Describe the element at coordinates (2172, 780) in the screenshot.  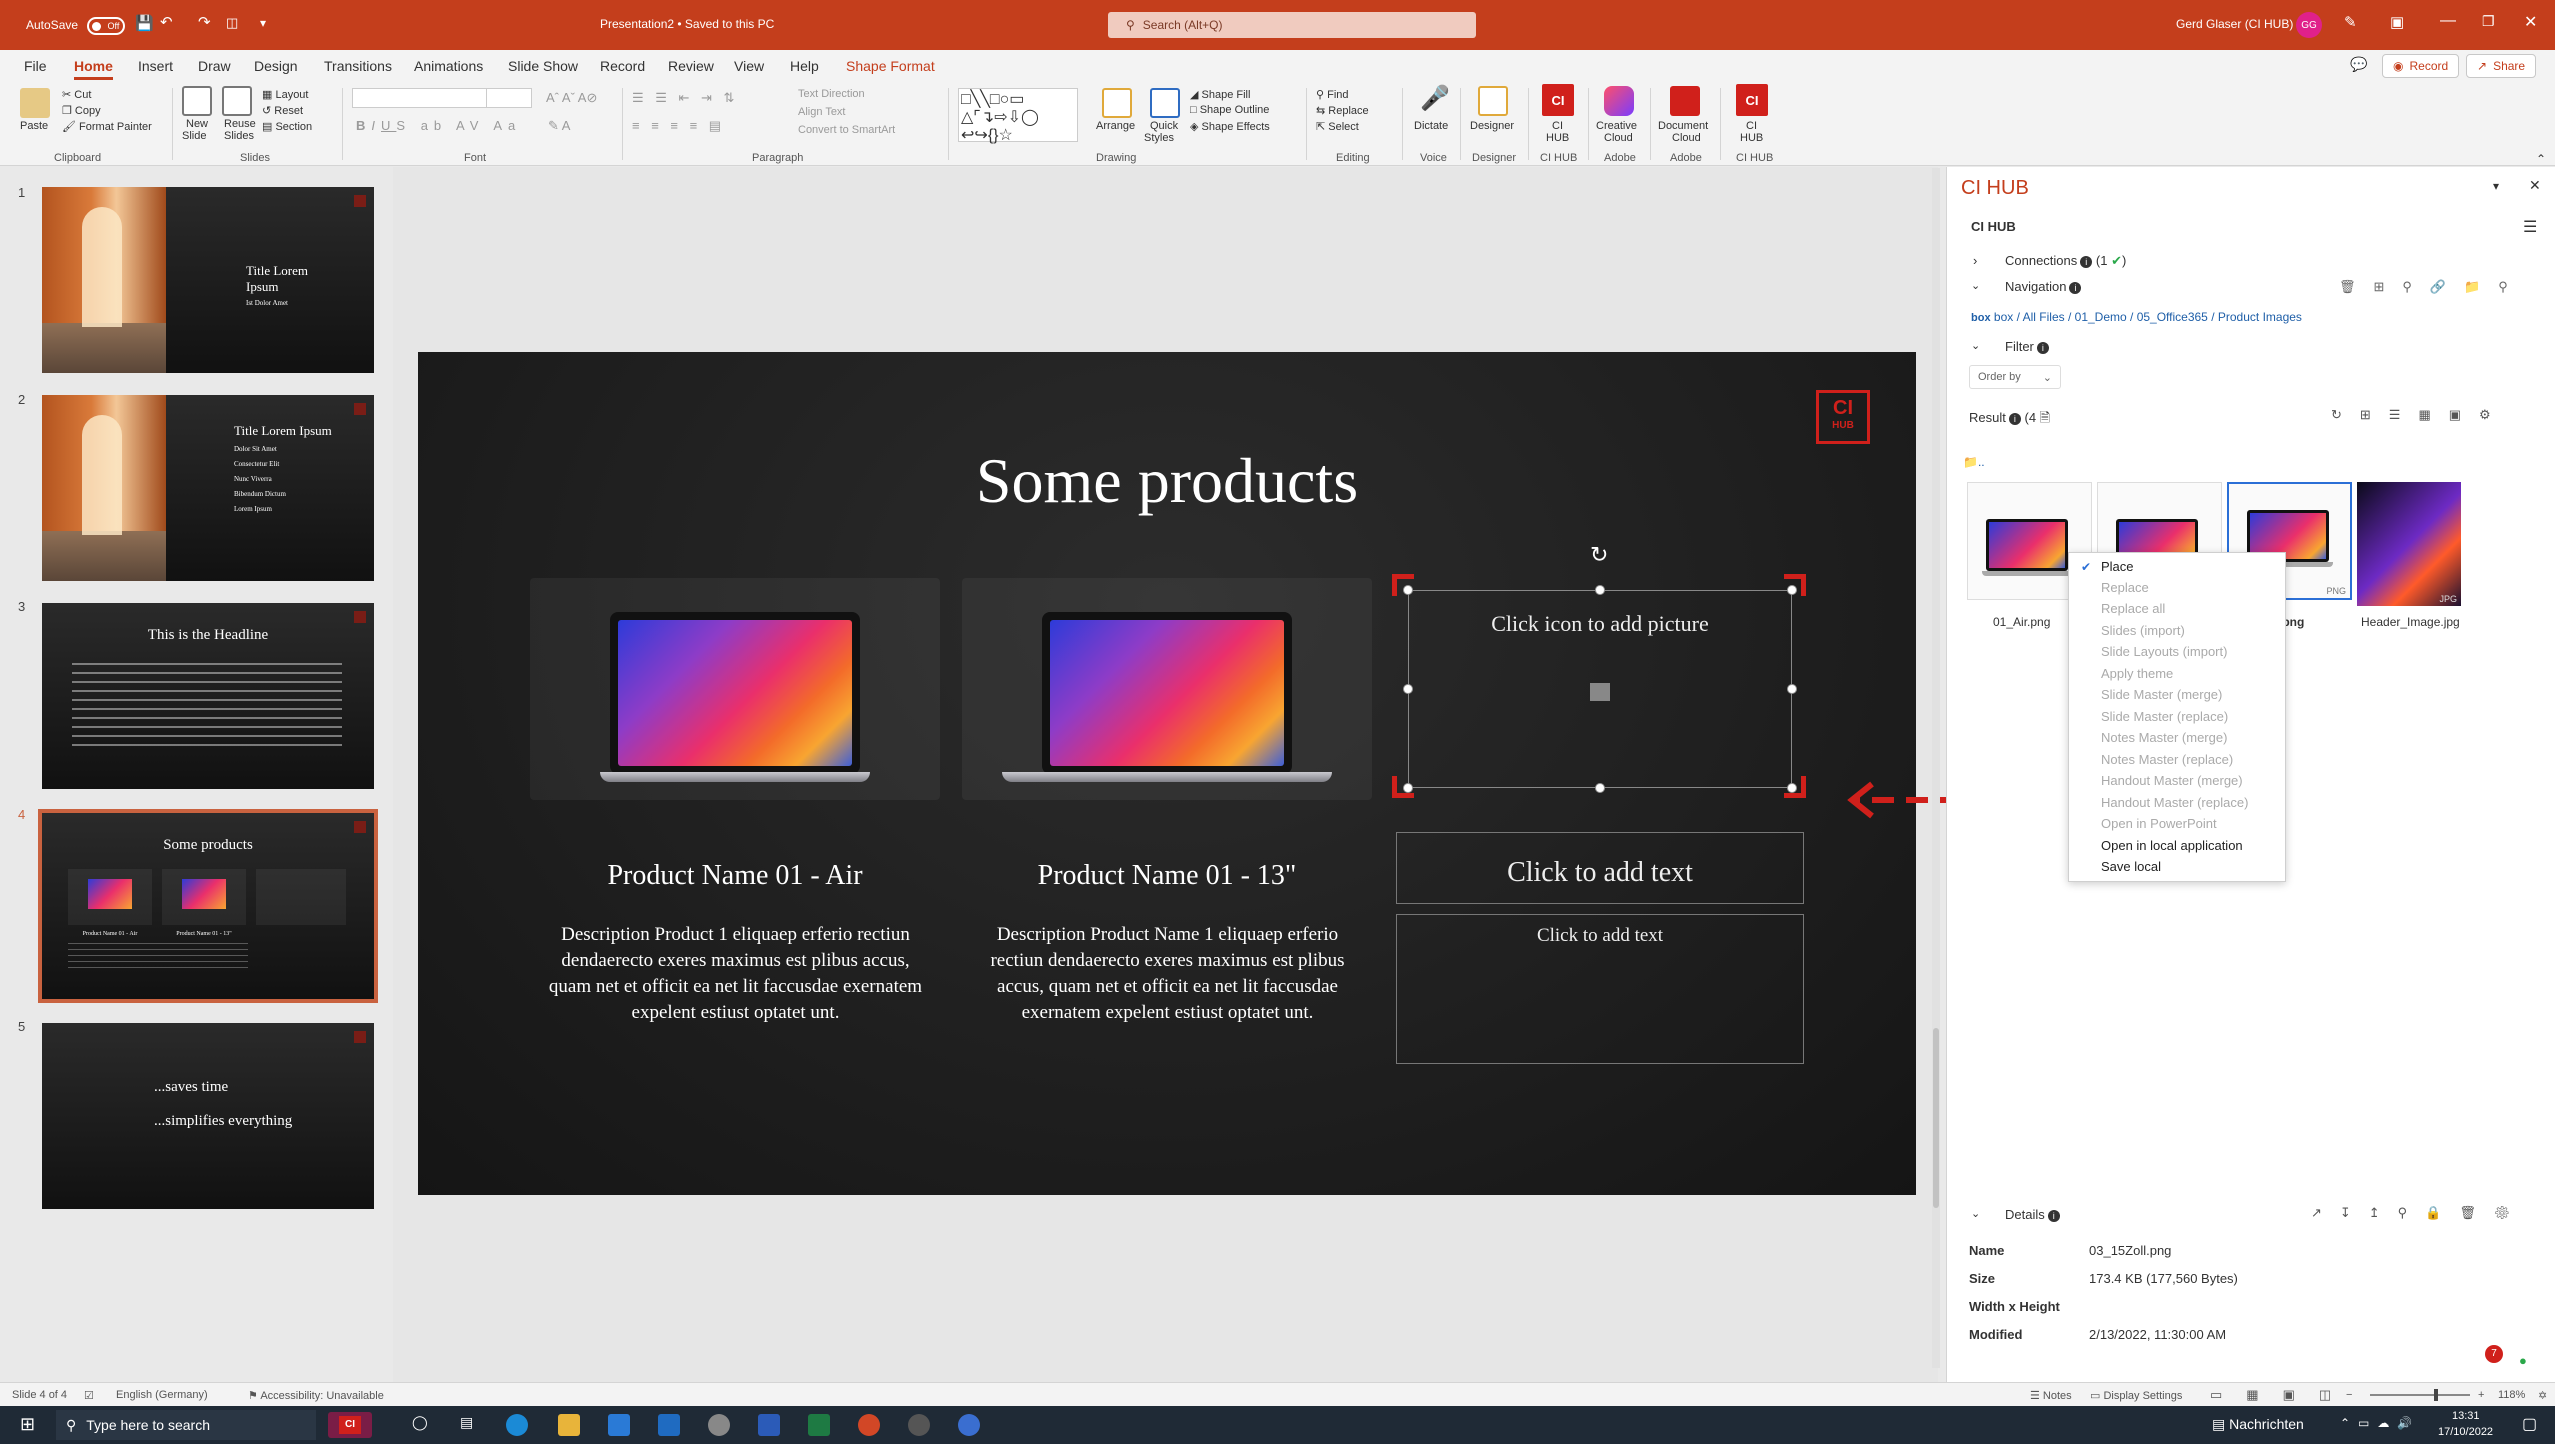
I see `menu-item-handout-master-merge: Handout Master (merge)` at that location.